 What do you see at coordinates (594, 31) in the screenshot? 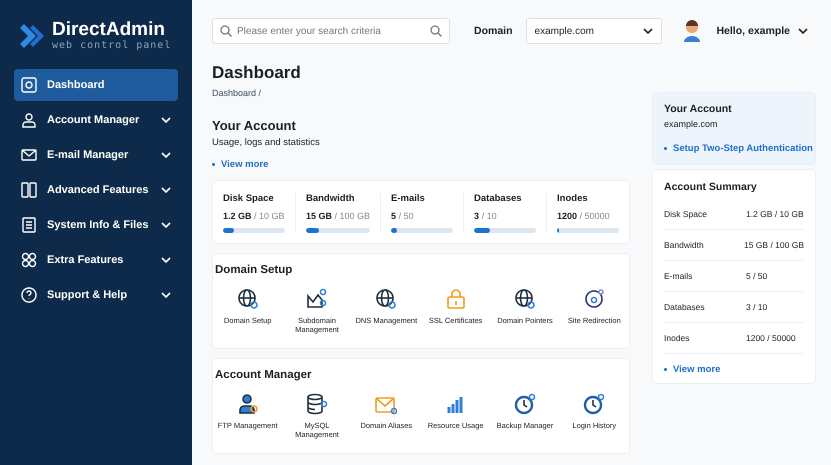
I see `domain-select: example.com` at bounding box center [594, 31].